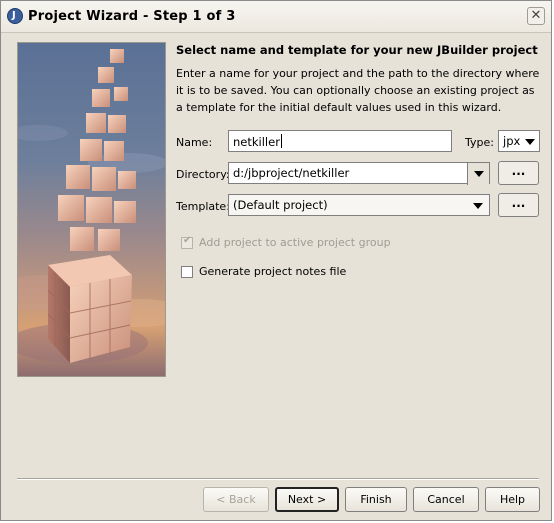 The width and height of the screenshot is (554, 523). I want to click on type-label: Type:, so click(479, 142).